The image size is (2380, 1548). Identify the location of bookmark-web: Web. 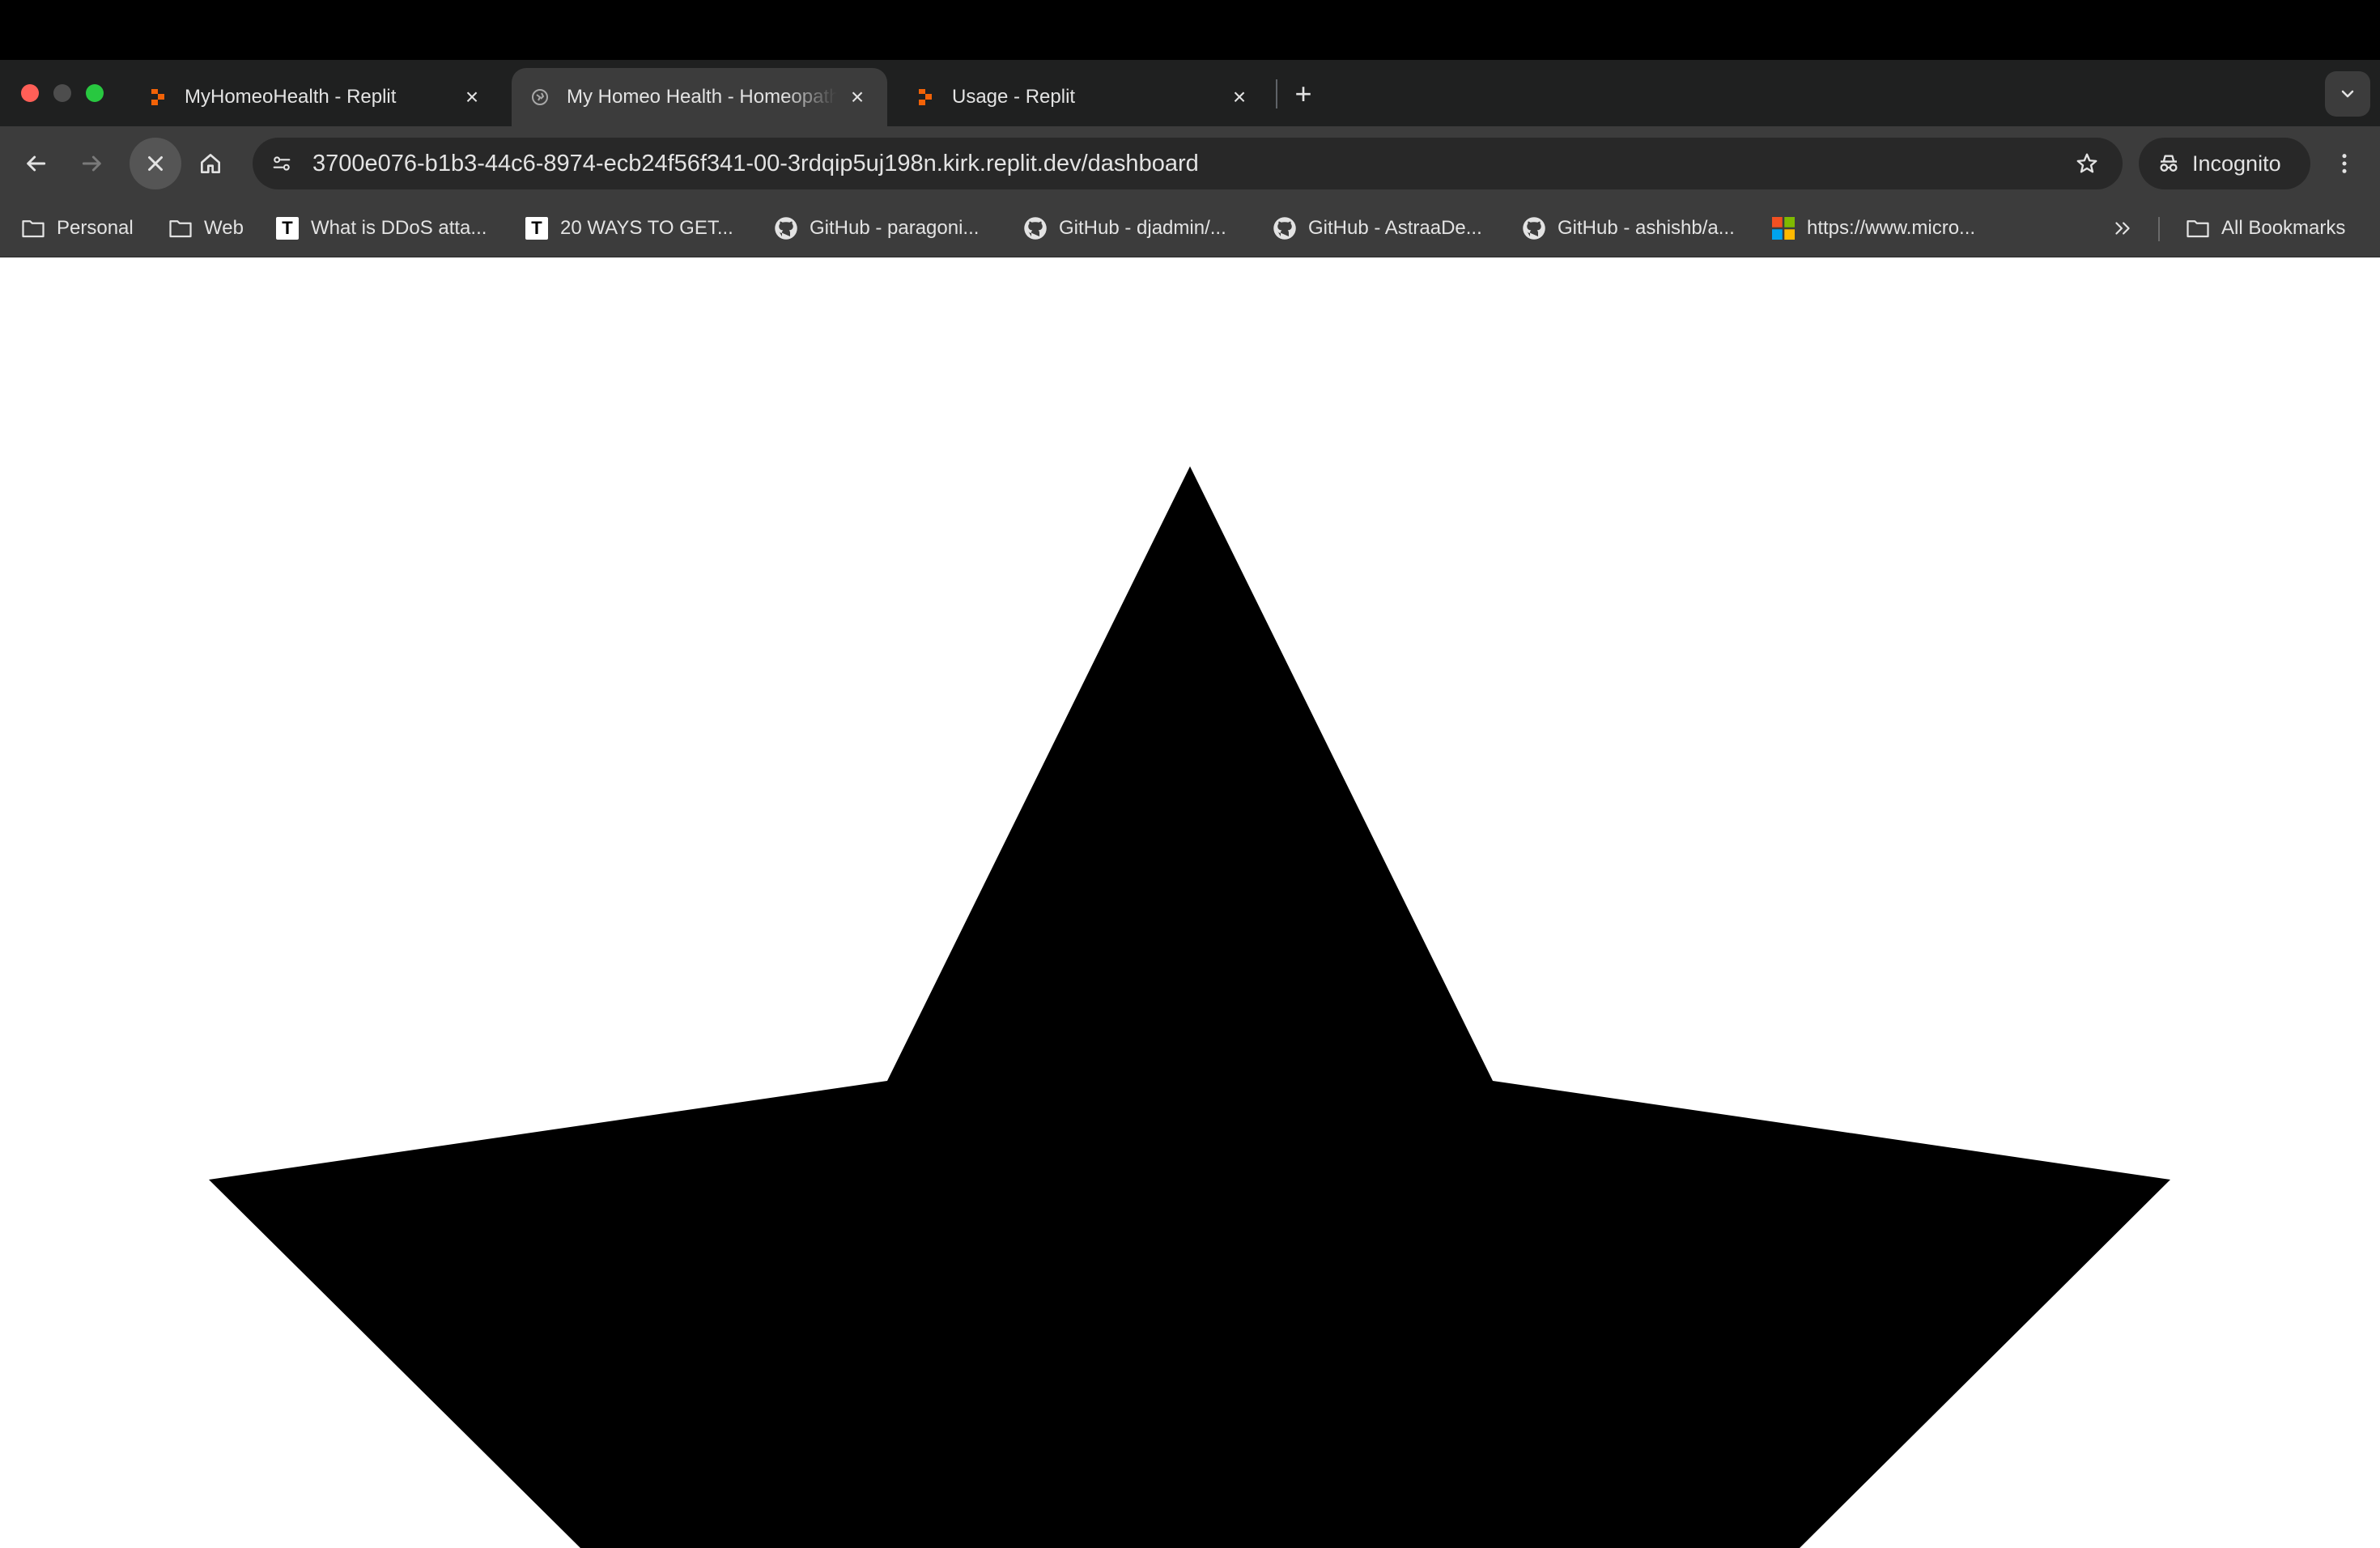
(206, 228).